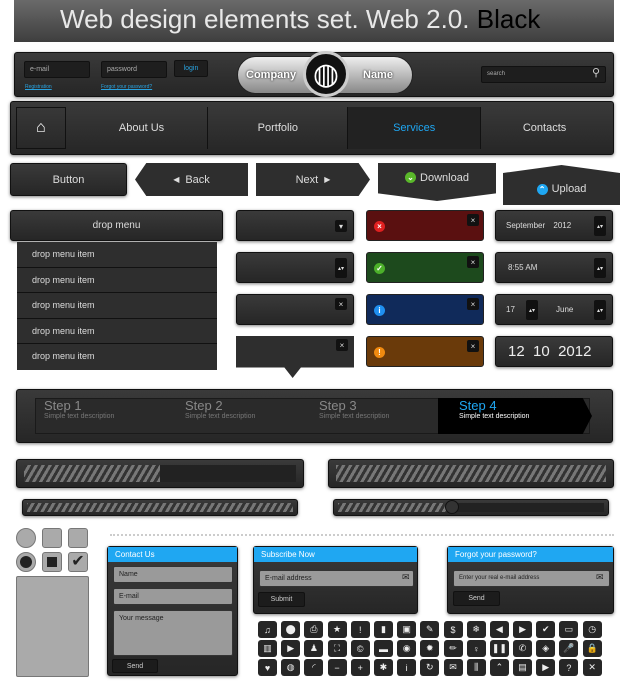  What do you see at coordinates (430, 629) in the screenshot?
I see `pin-icon: ✎` at bounding box center [430, 629].